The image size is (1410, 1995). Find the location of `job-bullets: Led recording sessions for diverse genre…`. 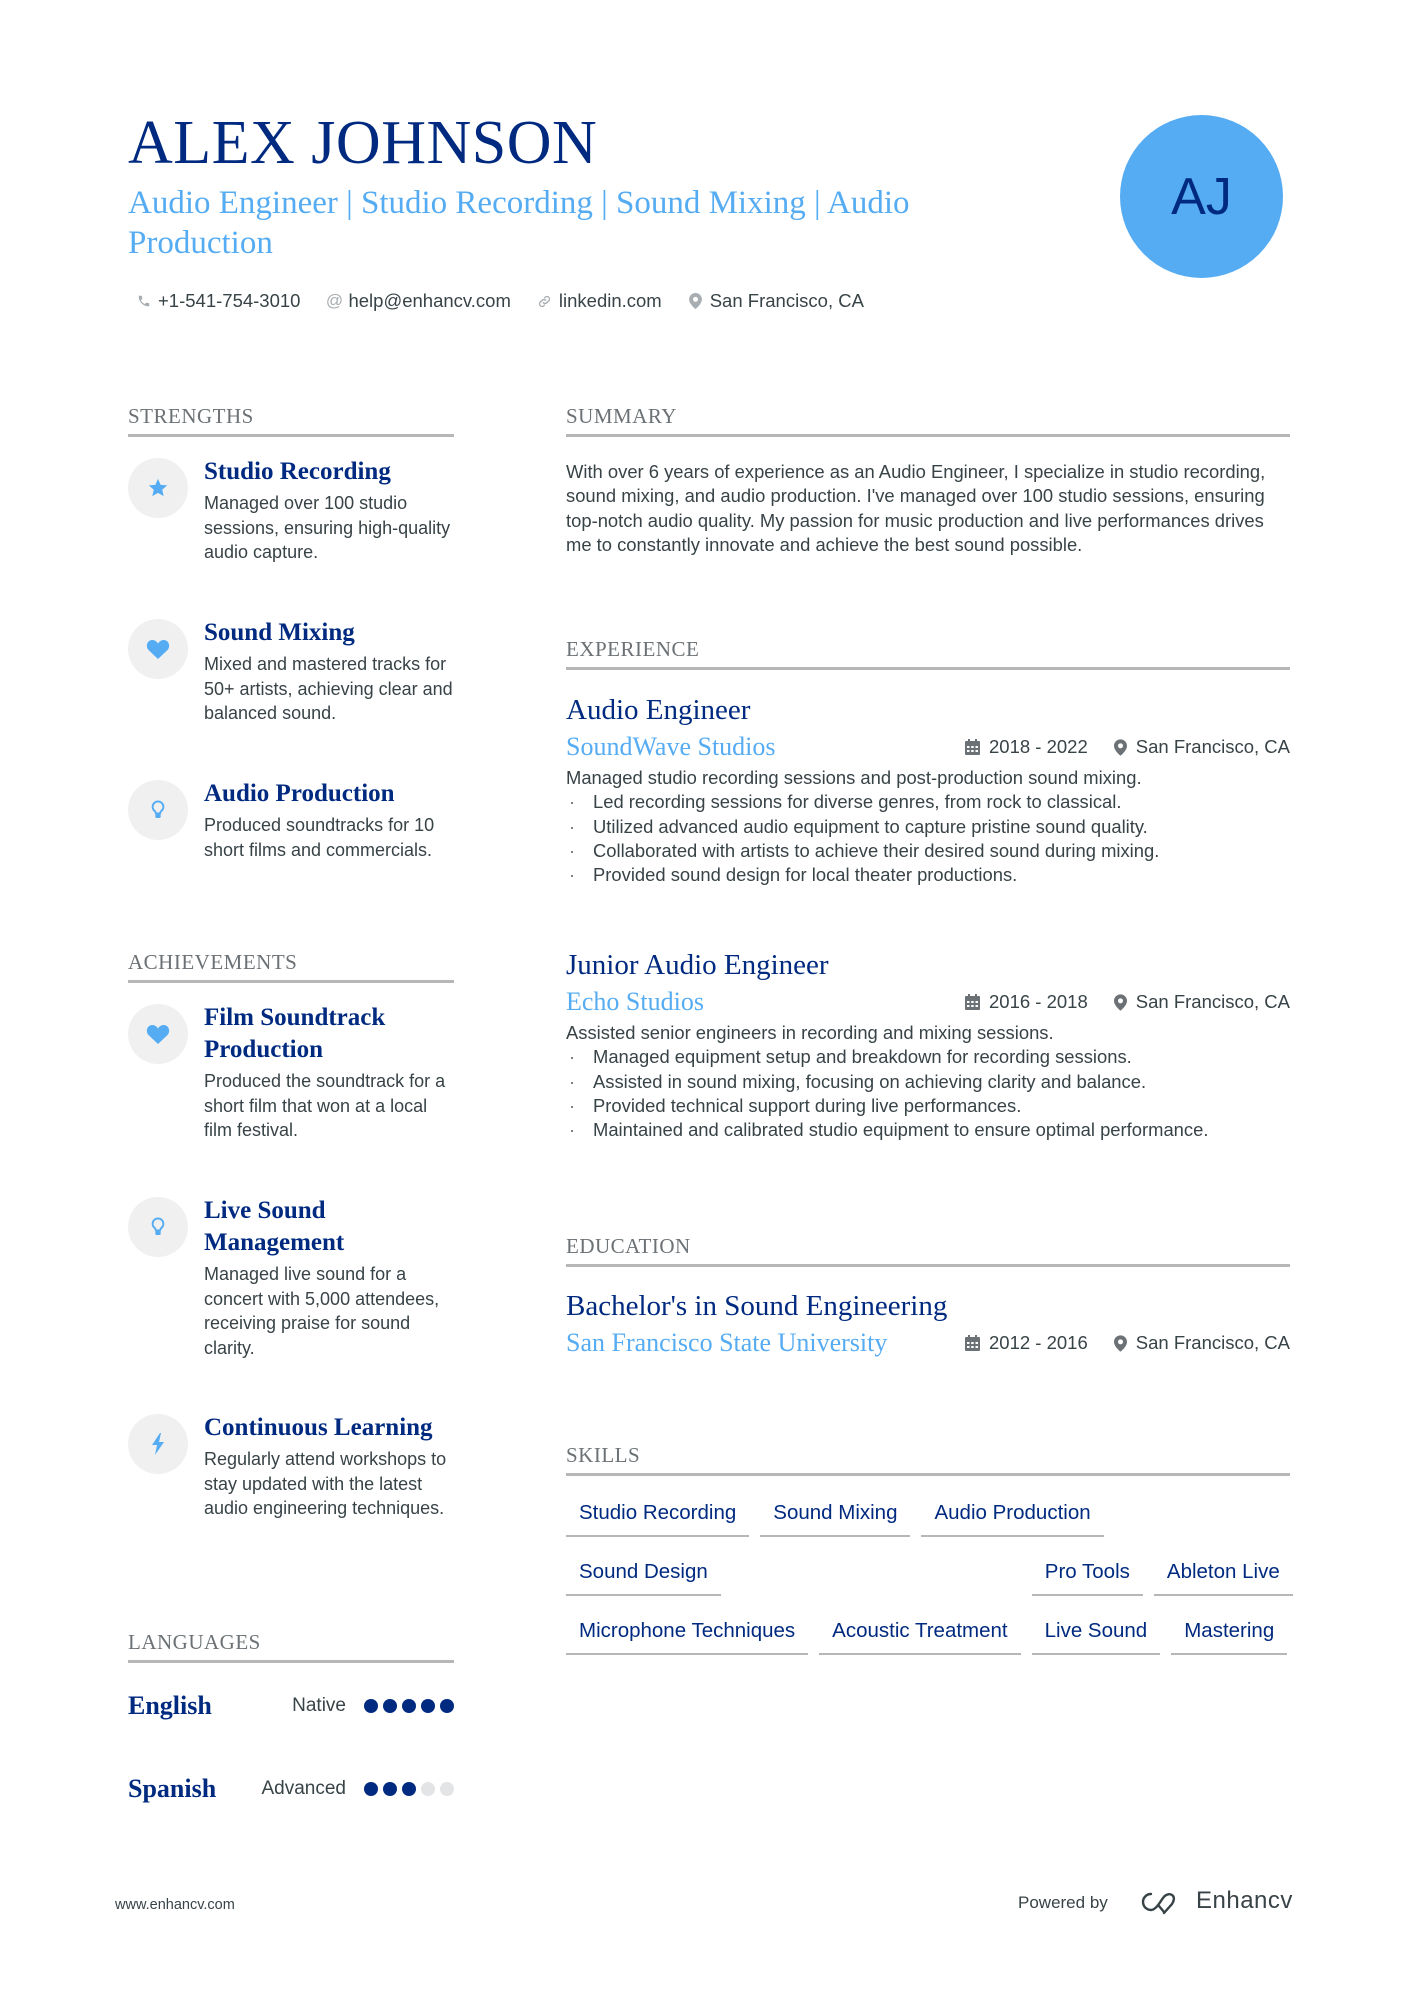

job-bullets: Led recording sessions for diverse genre… is located at coordinates (928, 838).